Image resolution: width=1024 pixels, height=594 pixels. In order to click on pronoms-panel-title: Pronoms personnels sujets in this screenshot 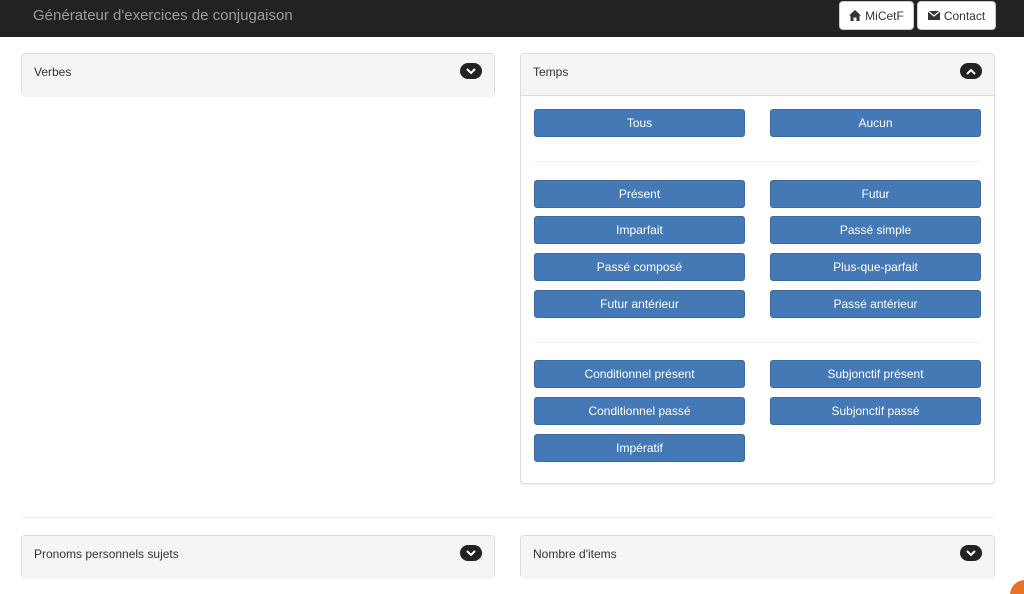, I will do `click(106, 554)`.